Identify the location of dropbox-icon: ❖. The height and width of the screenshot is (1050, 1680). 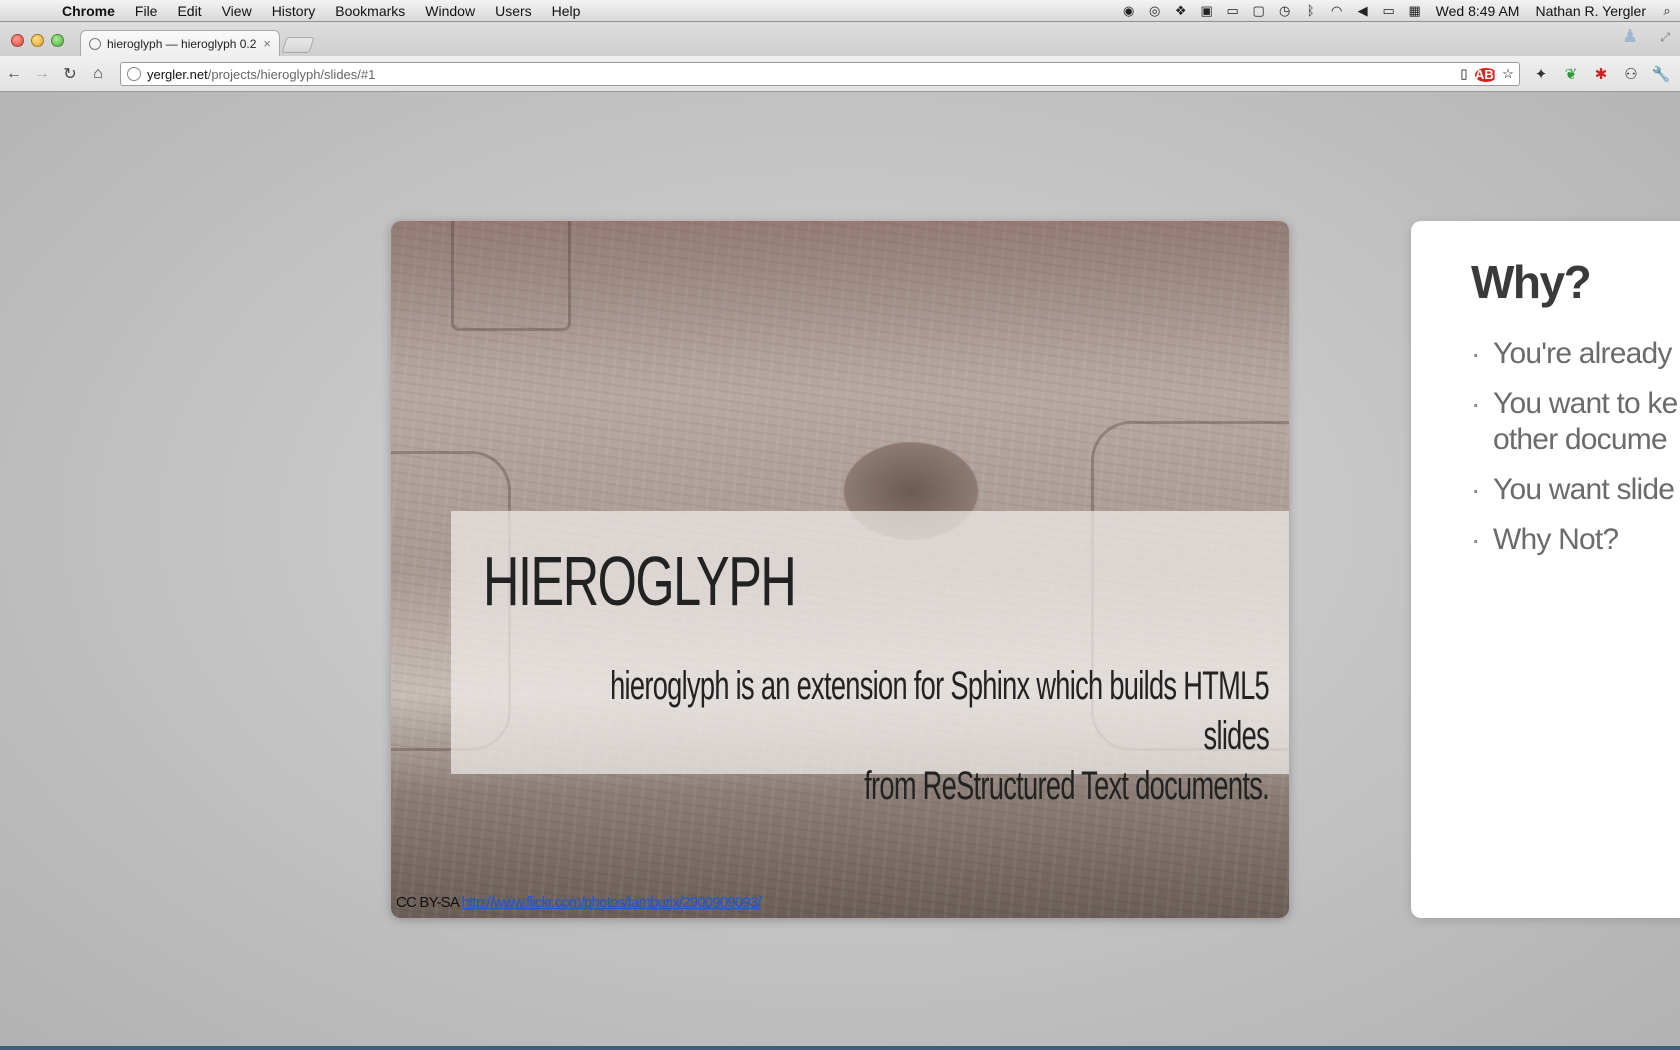
(1181, 11).